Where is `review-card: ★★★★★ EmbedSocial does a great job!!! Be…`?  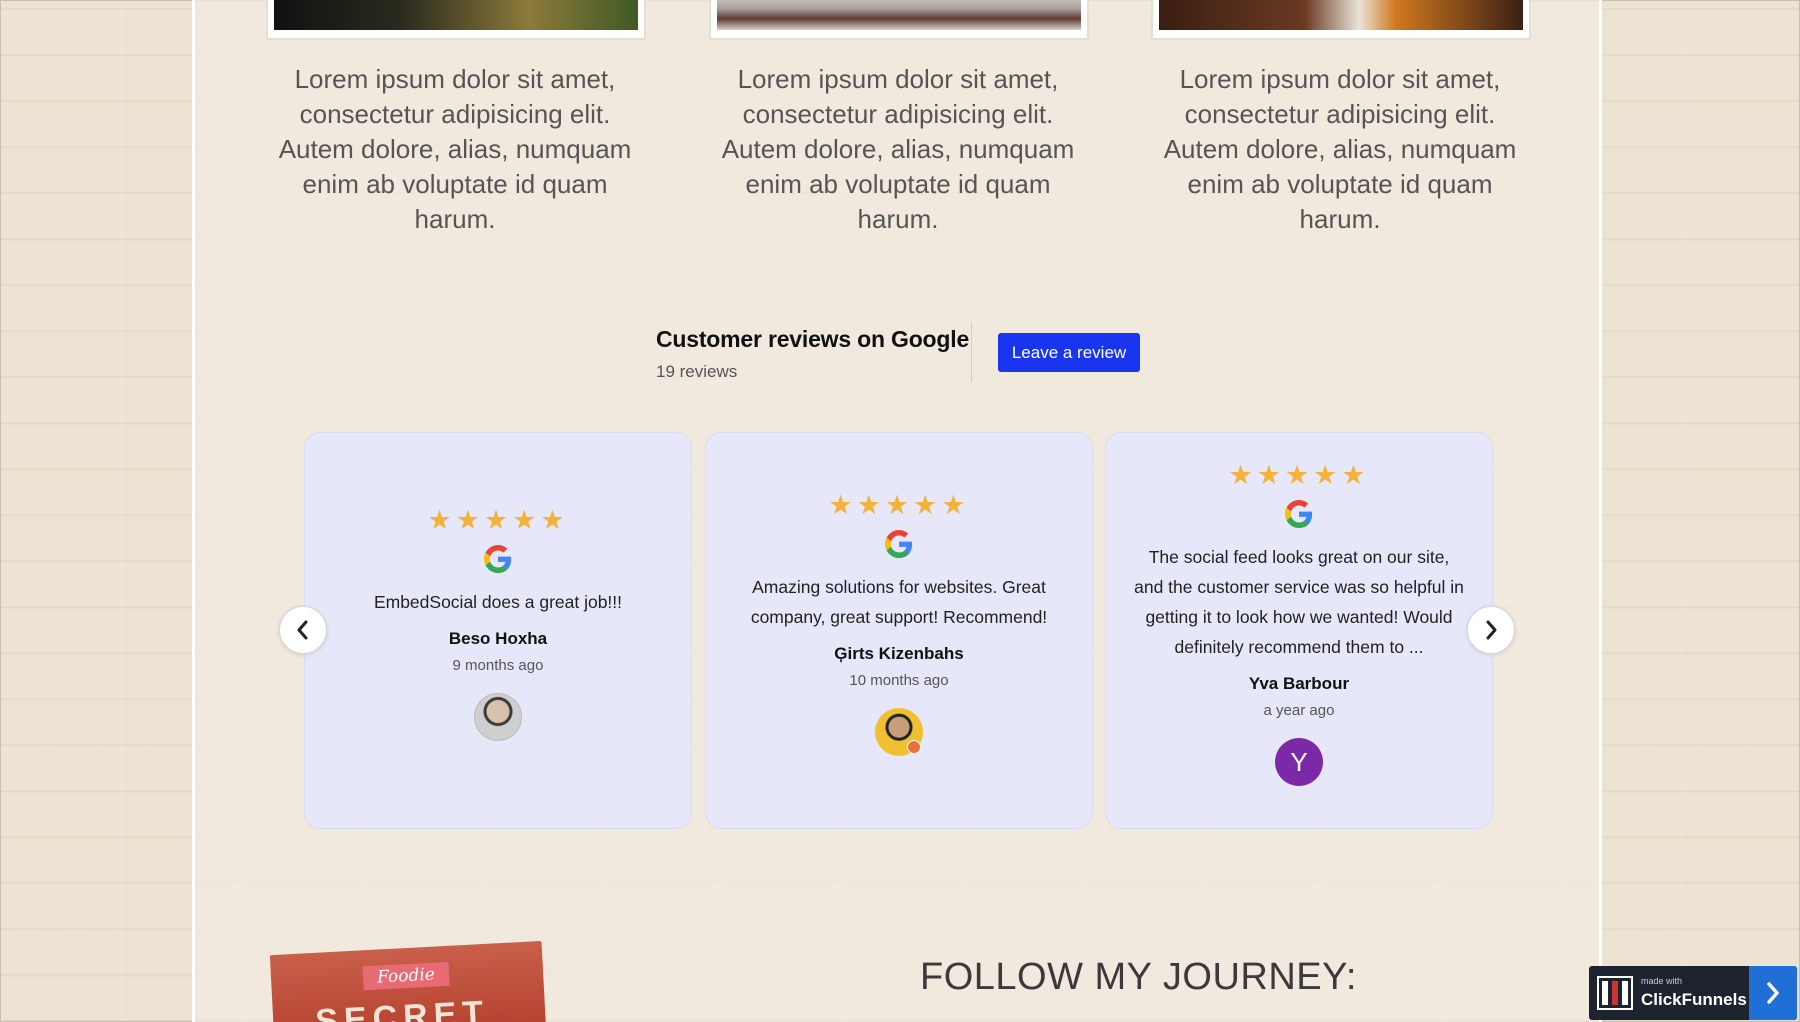
review-card: ★★★★★ EmbedSocial does a great job!!! Be… is located at coordinates (498, 630).